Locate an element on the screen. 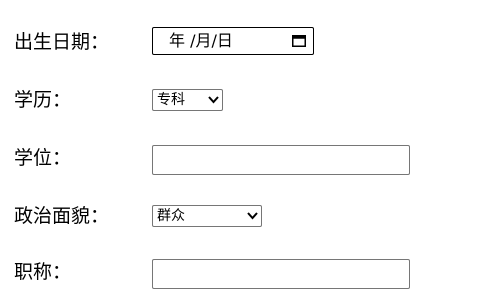  birthdate-row: 出生日期： 年 /月/日 is located at coordinates (240, 42).